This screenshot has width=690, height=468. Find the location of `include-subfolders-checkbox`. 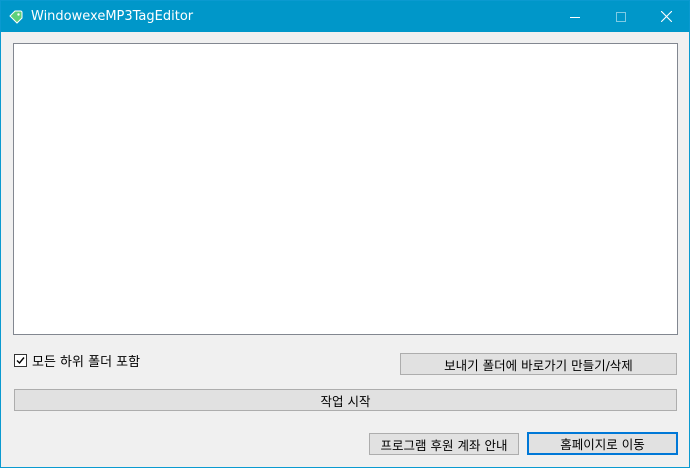

include-subfolders-checkbox is located at coordinates (20, 360).